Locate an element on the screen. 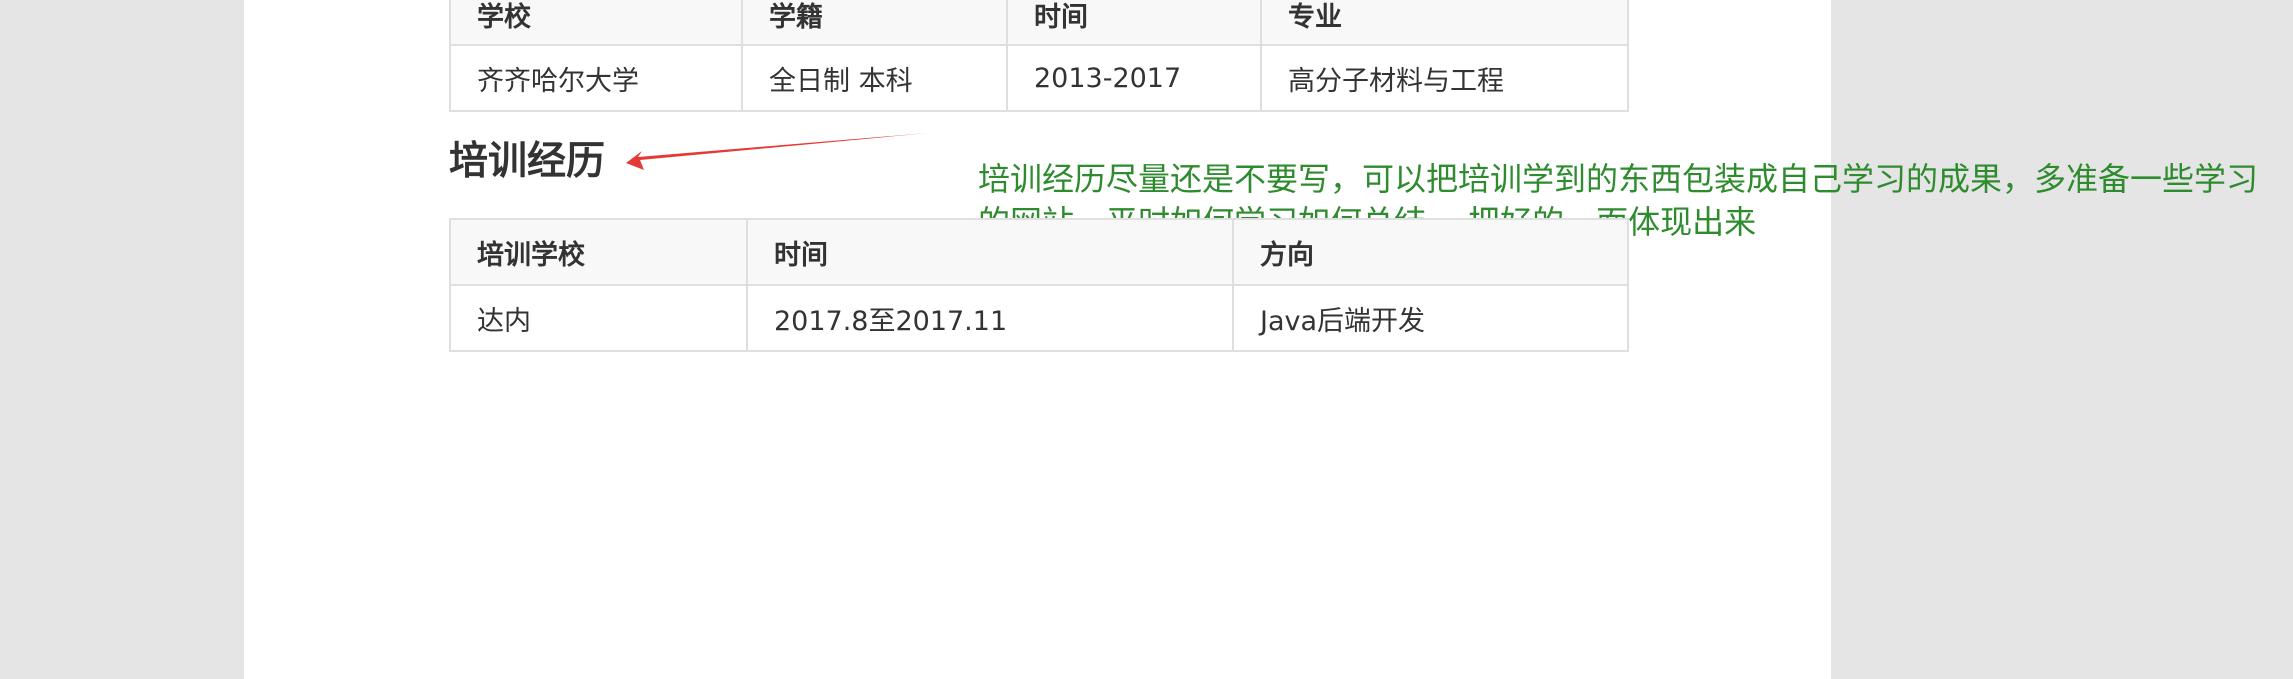 The height and width of the screenshot is (679, 2293). table-row: 达内 2017.8至2017.11 Java后端开发 is located at coordinates (1039, 318).